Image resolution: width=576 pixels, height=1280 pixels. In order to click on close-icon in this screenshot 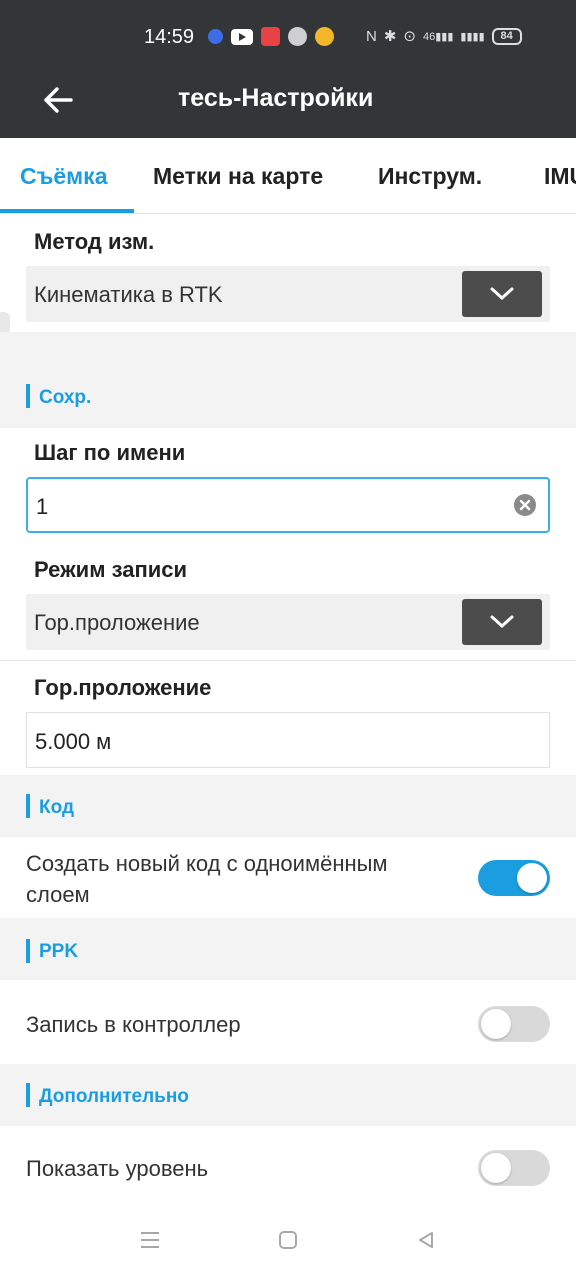, I will do `click(525, 505)`.